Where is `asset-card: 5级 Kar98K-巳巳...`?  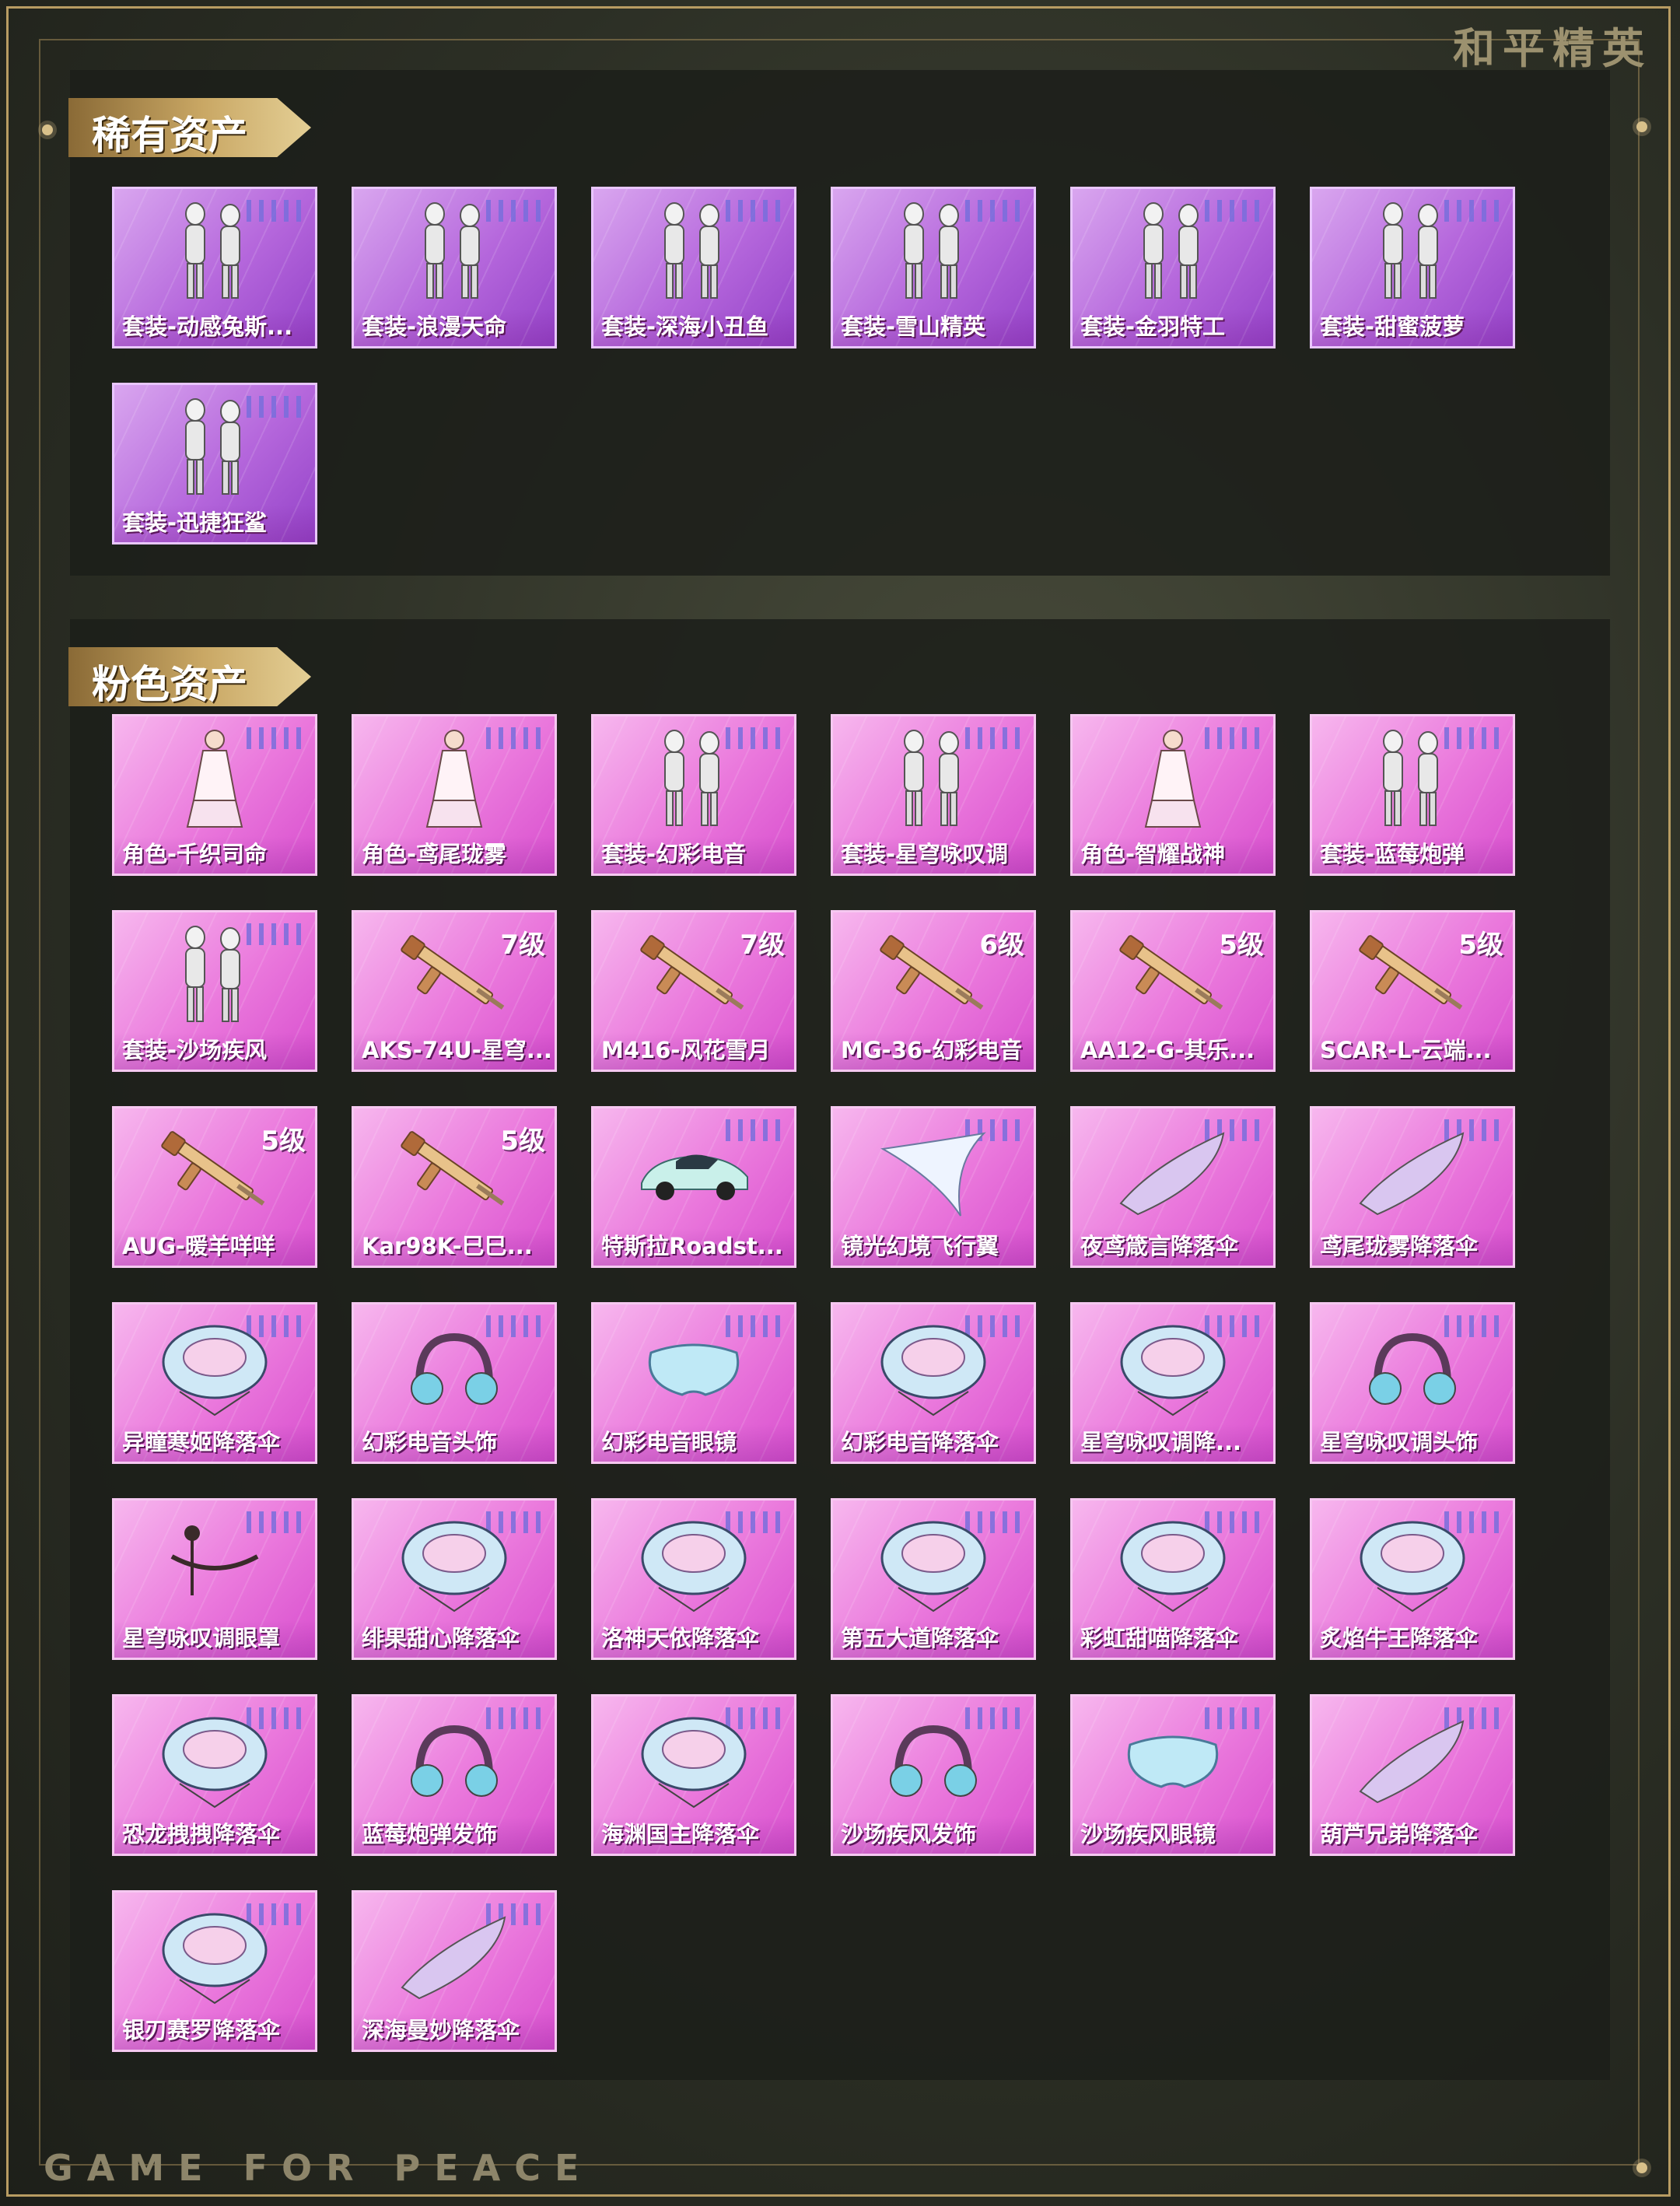
asset-card: 5级 Kar98K-巳巳... is located at coordinates (455, 1187).